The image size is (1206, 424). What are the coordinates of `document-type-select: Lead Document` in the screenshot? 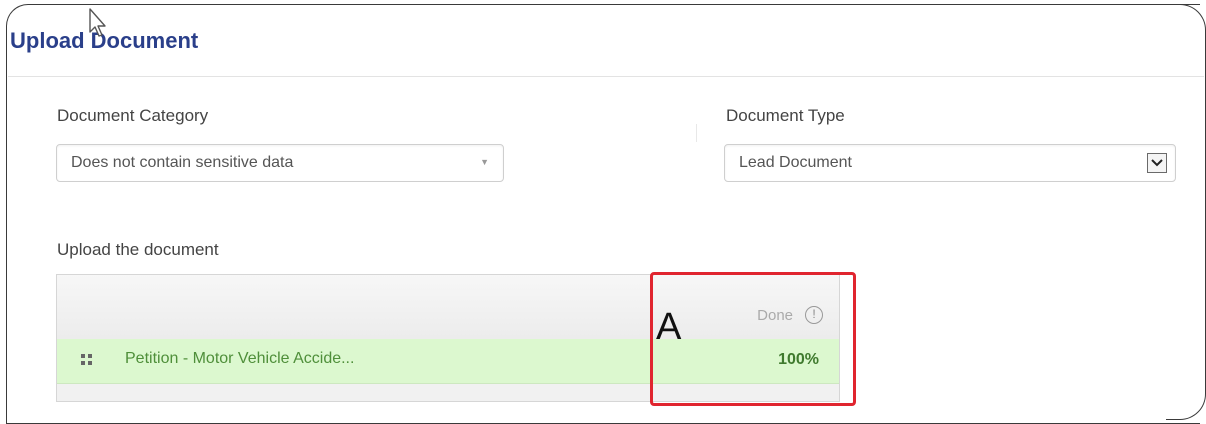 It's located at (950, 163).